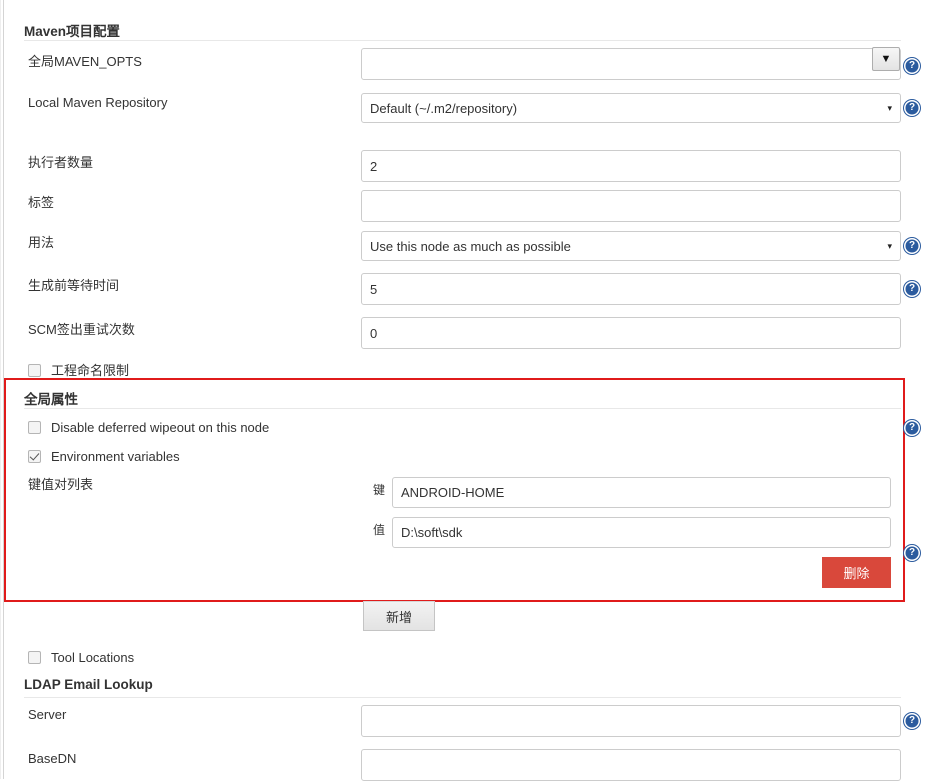 The height and width of the screenshot is (781, 932). I want to click on checkbox-row-project-naming-strategy: 工程命名限制, so click(79, 370).